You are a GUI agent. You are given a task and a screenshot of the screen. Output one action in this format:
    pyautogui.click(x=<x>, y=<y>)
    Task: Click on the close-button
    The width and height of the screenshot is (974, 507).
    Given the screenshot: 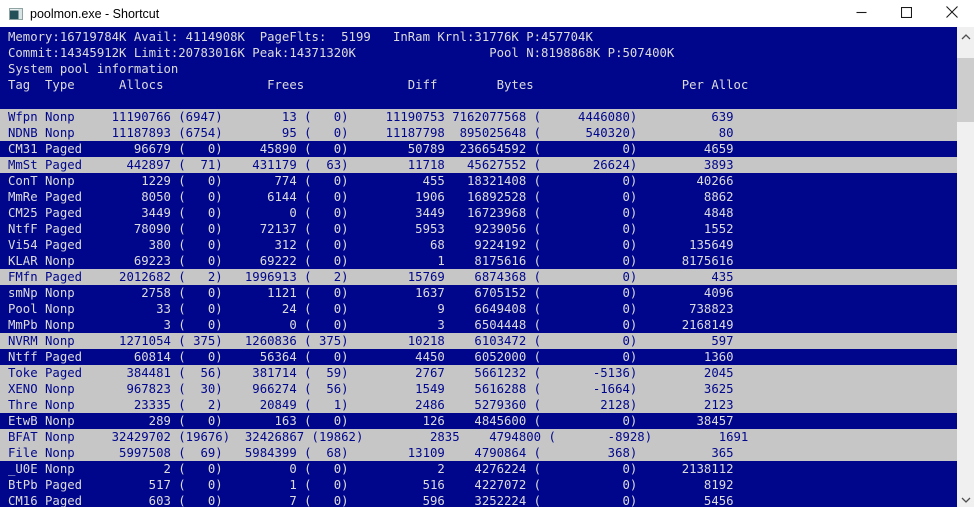 What is the action you would take?
    pyautogui.click(x=951, y=13)
    